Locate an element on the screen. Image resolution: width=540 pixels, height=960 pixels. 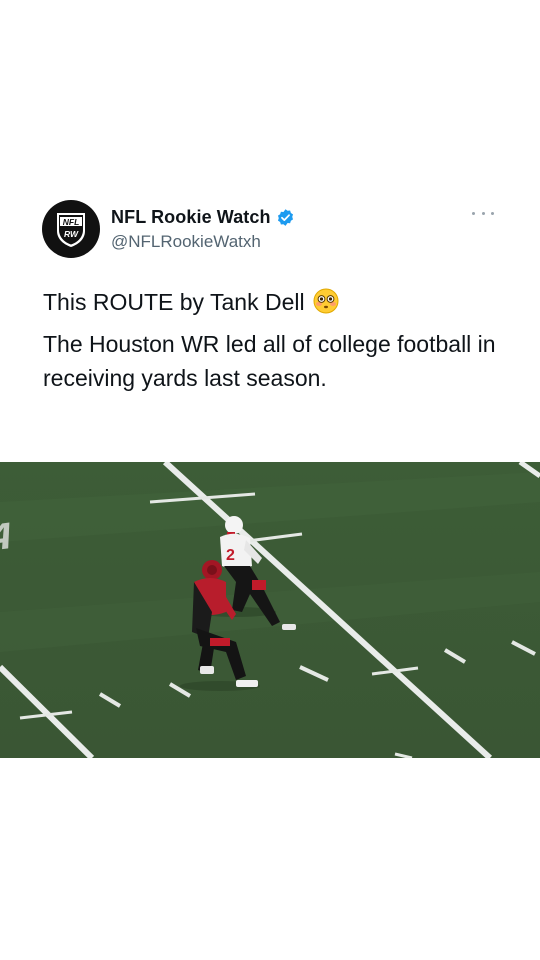
nfl-rw-logo-icon: NFL RW is located at coordinates (71, 230).